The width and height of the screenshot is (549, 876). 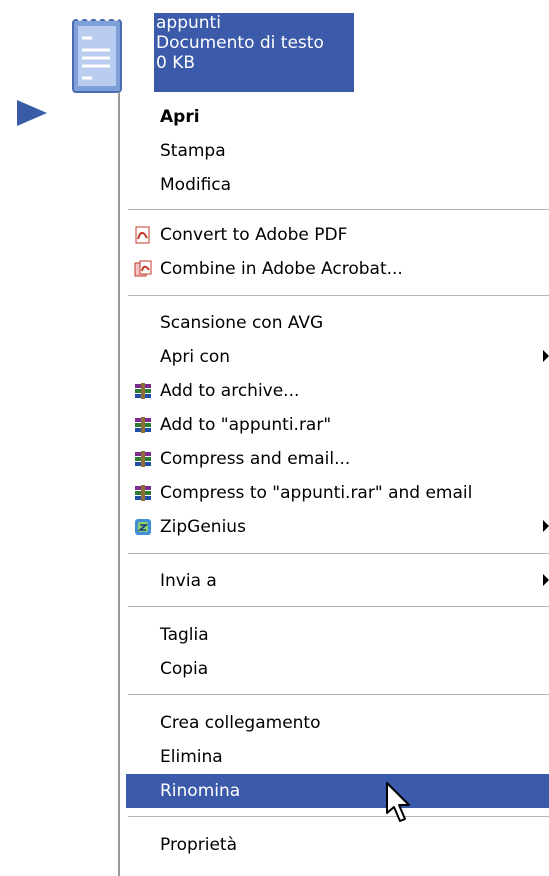 I want to click on menu-item-zipgenius: ZipGenius, so click(x=334, y=527).